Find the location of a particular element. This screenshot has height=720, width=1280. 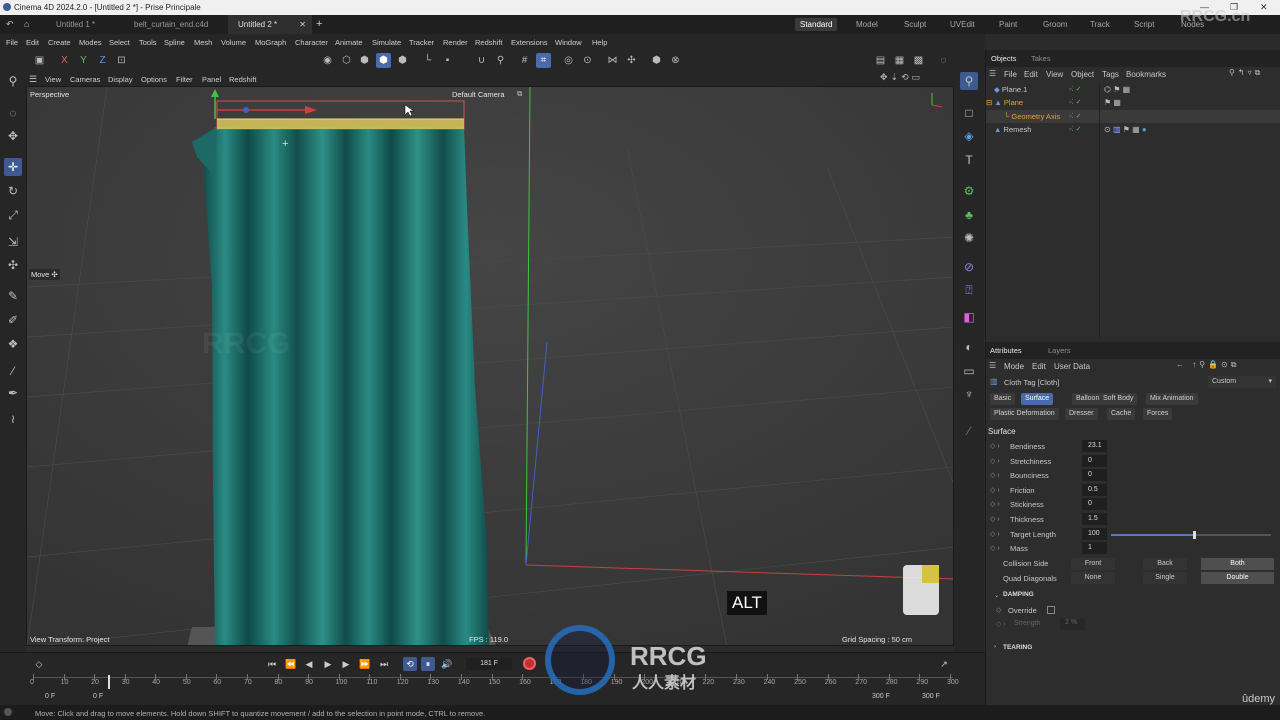

object-tags: ⌬ ⚑ ▦ ⚑ ▦ ⊙ ▥ ⚑ ▦ ● is located at coordinates (1125, 109).